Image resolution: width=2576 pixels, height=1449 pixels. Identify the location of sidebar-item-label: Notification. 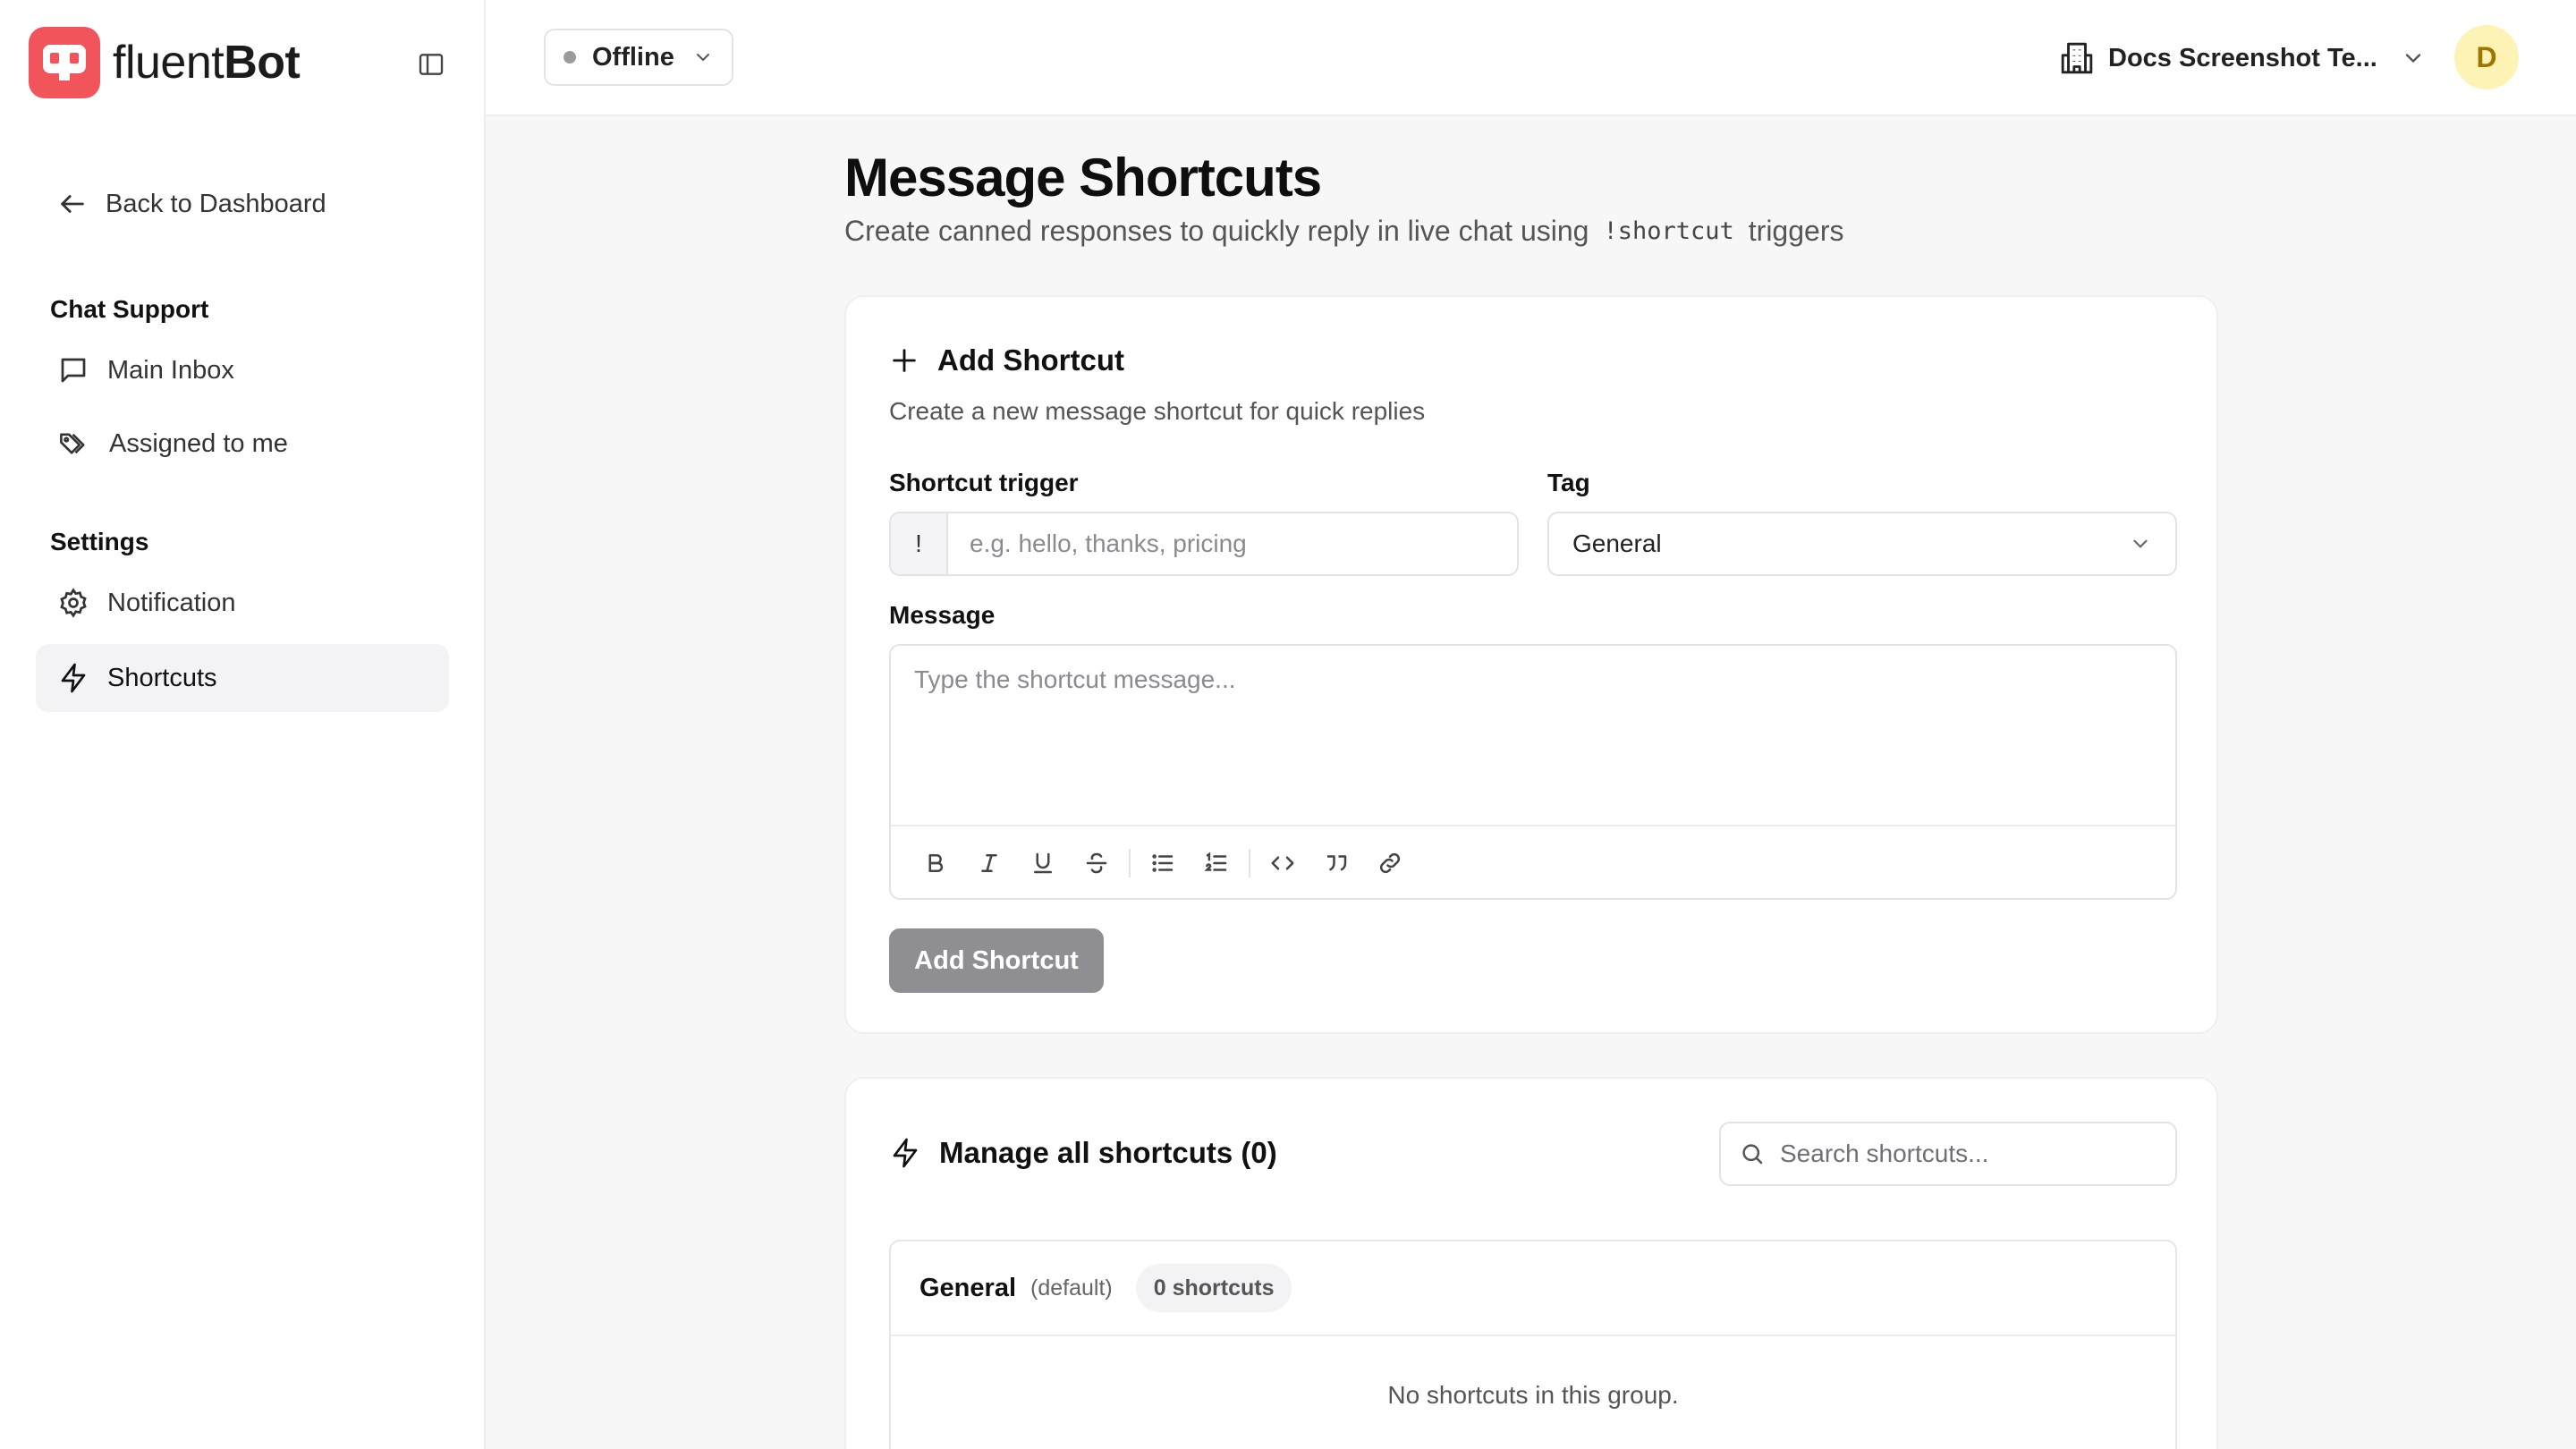
(171, 602).